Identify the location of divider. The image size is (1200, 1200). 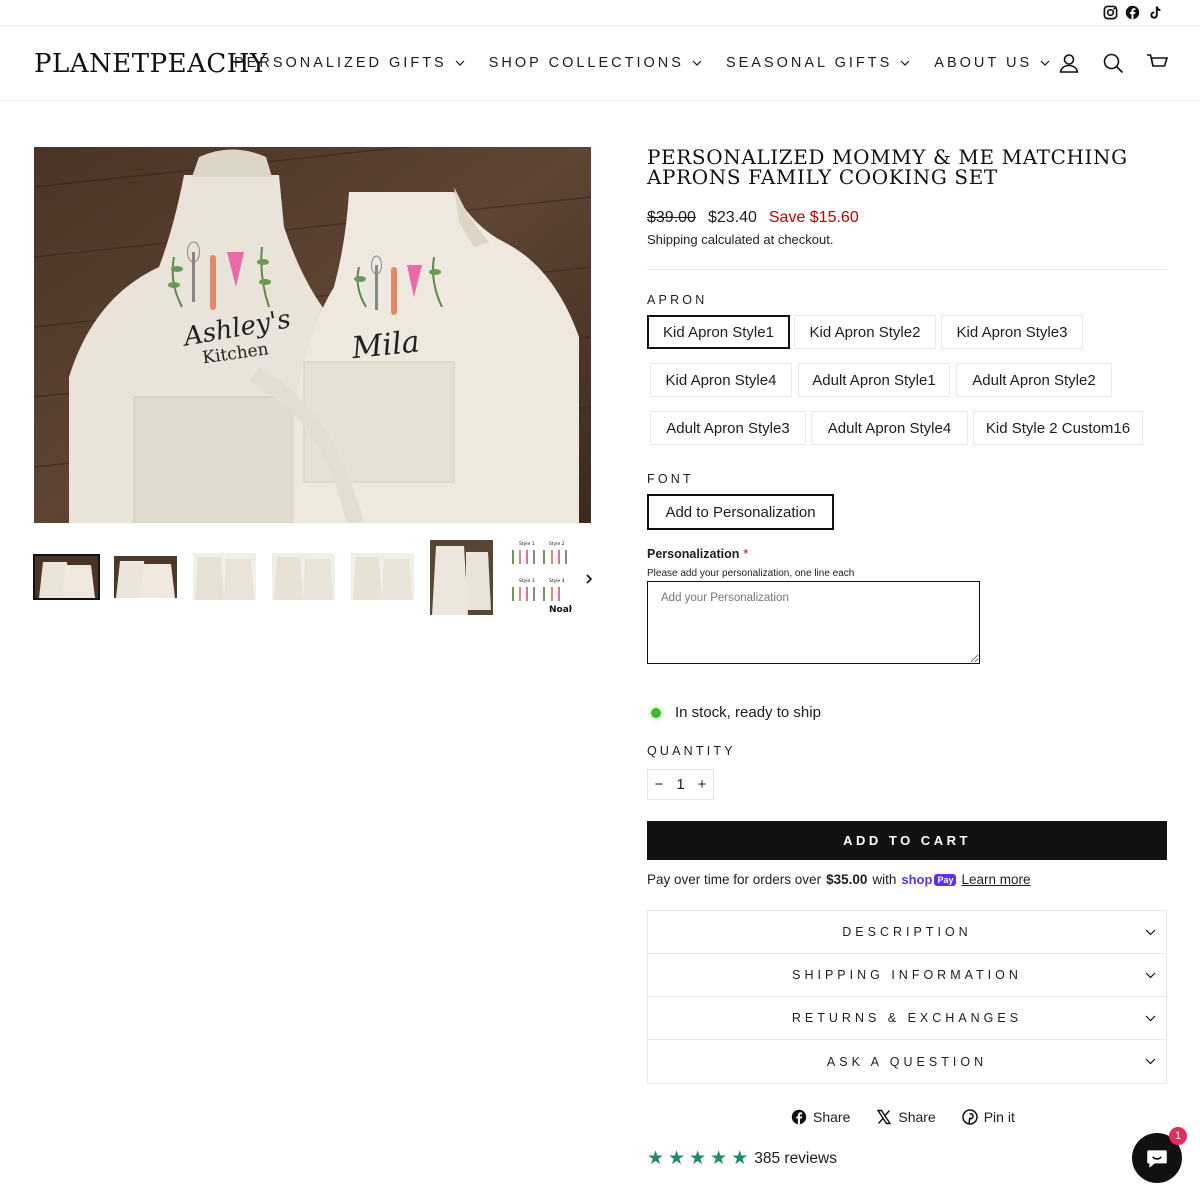
(907, 269).